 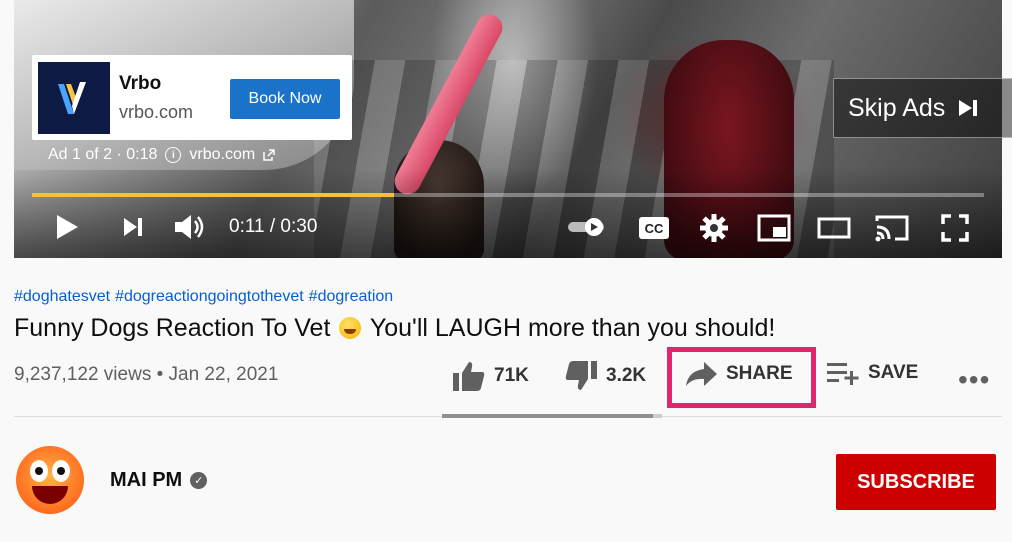 I want to click on save-button: SAVE, so click(x=872, y=373).